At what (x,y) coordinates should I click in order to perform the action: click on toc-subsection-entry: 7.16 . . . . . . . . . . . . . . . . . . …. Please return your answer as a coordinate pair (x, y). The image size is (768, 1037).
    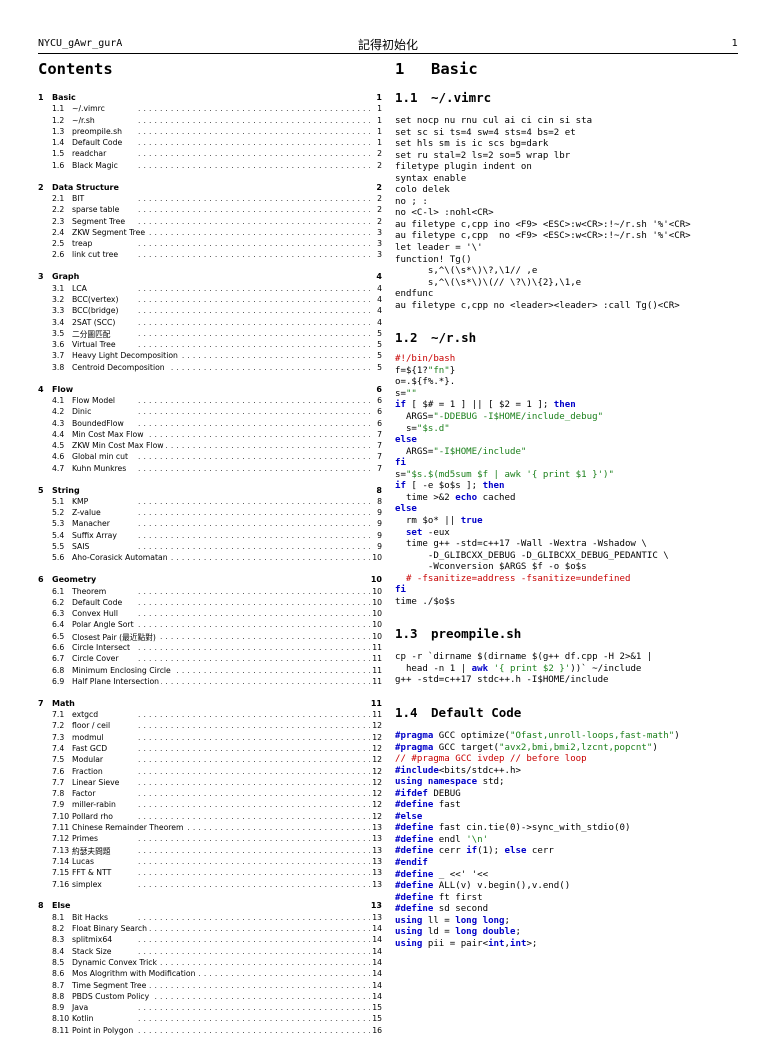
    Looking at the image, I should click on (211, 885).